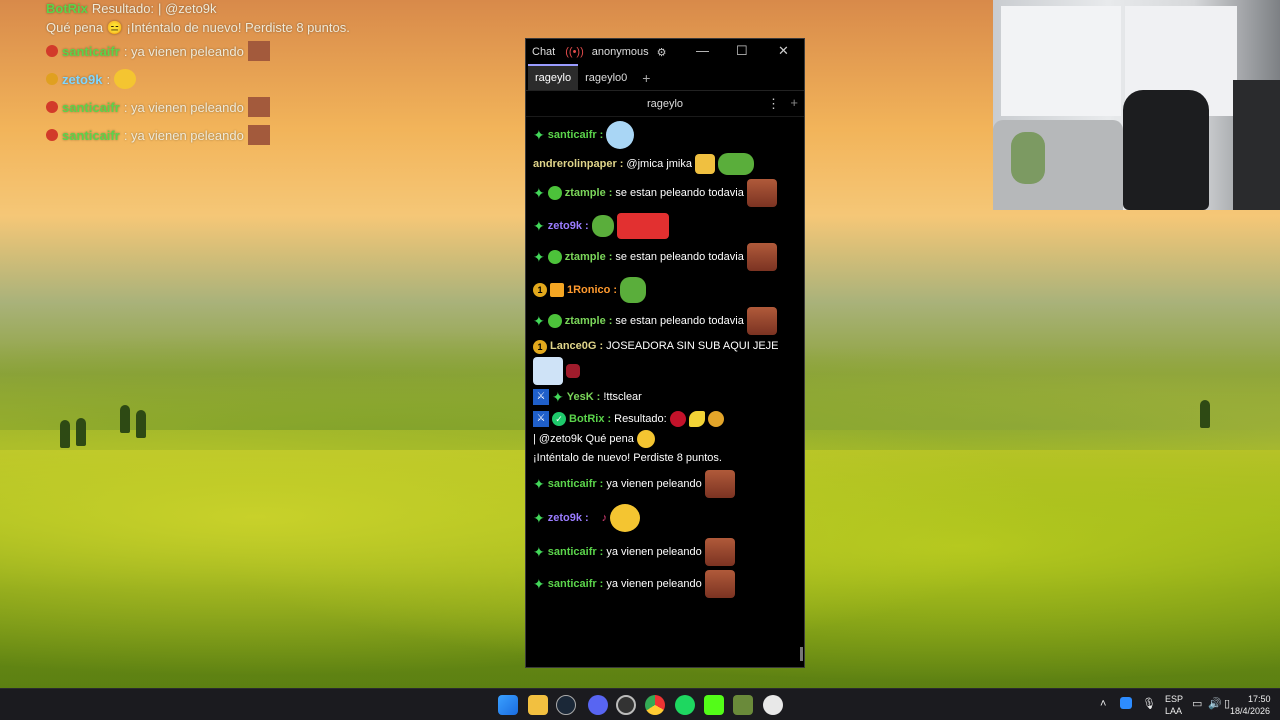  I want to click on chevron-up-icon: ˄, so click(1103, 704).